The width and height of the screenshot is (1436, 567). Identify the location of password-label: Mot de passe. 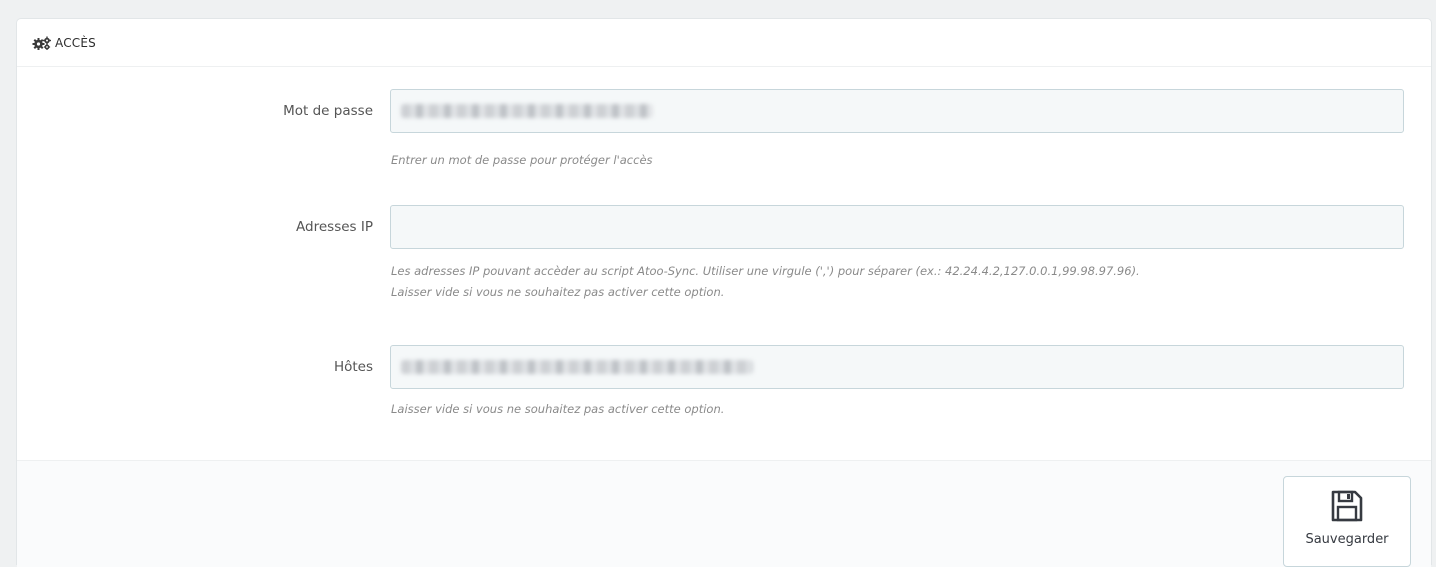
(328, 111).